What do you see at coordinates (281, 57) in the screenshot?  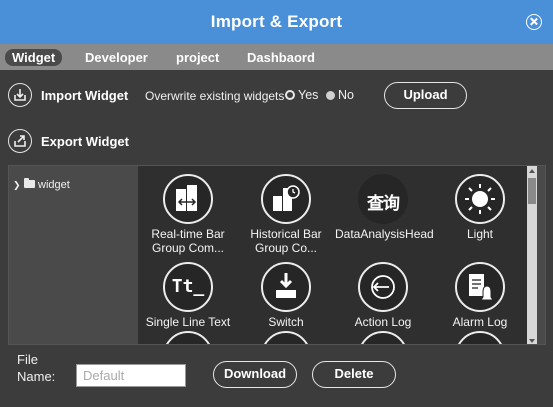 I see `tab-dashboard: Dashbaord` at bounding box center [281, 57].